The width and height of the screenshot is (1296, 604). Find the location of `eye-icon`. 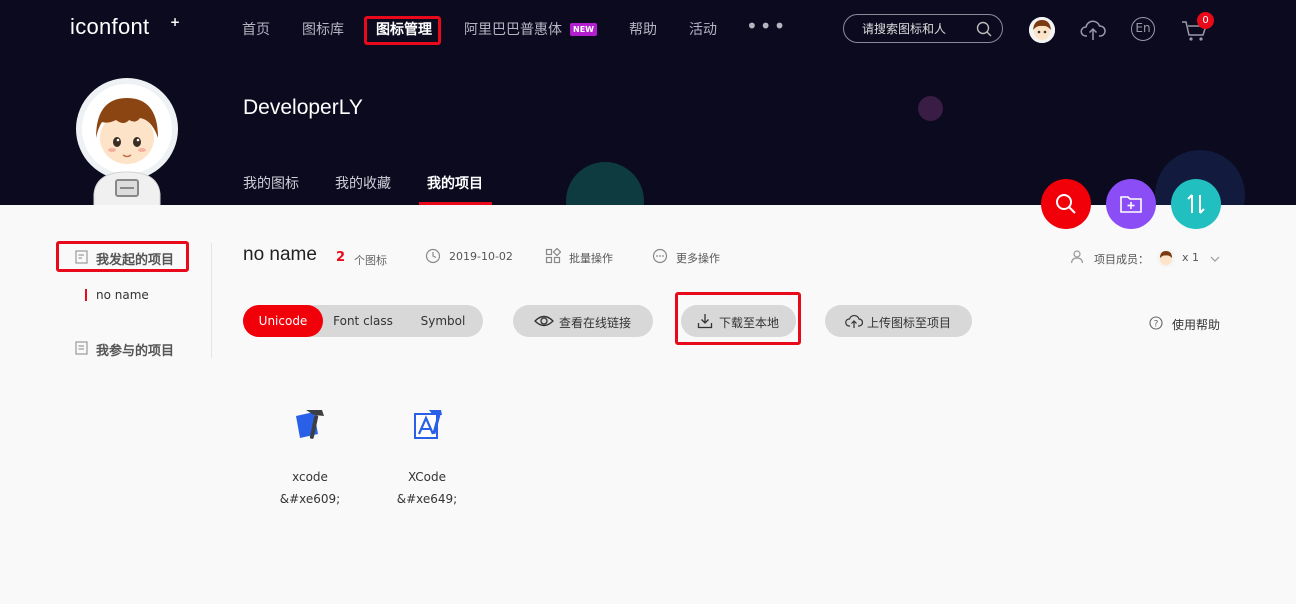

eye-icon is located at coordinates (544, 321).